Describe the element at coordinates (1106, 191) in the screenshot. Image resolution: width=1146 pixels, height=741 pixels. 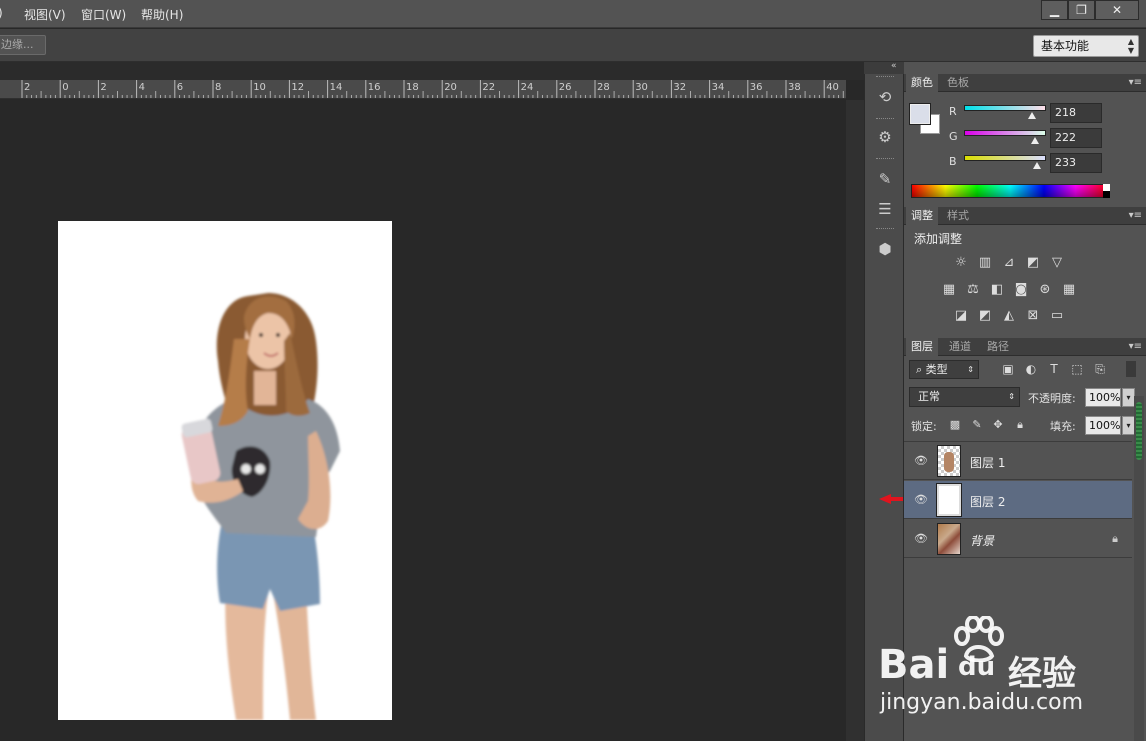
I see `black-white-swatch` at that location.